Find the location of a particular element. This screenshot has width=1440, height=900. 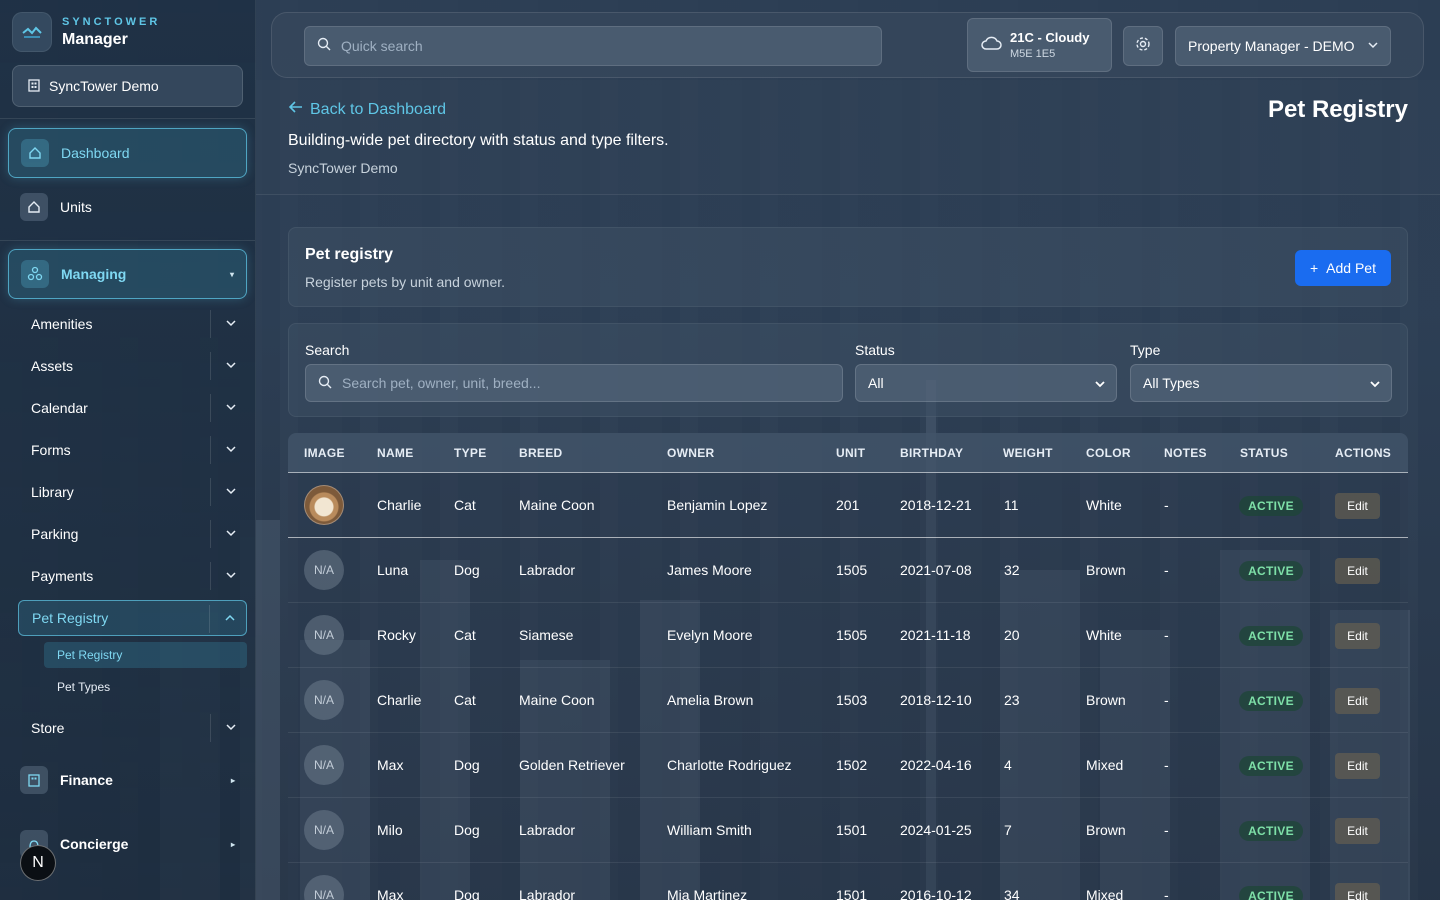

column-header: TYPE is located at coordinates (470, 453).